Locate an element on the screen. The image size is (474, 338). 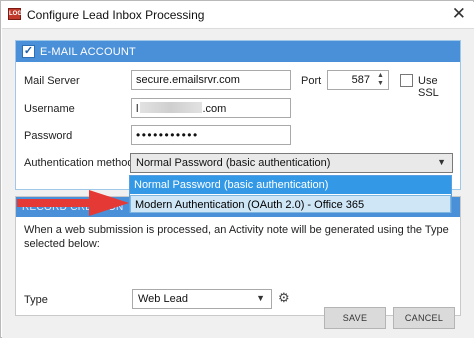
username-prefix: l is located at coordinates (137, 109).